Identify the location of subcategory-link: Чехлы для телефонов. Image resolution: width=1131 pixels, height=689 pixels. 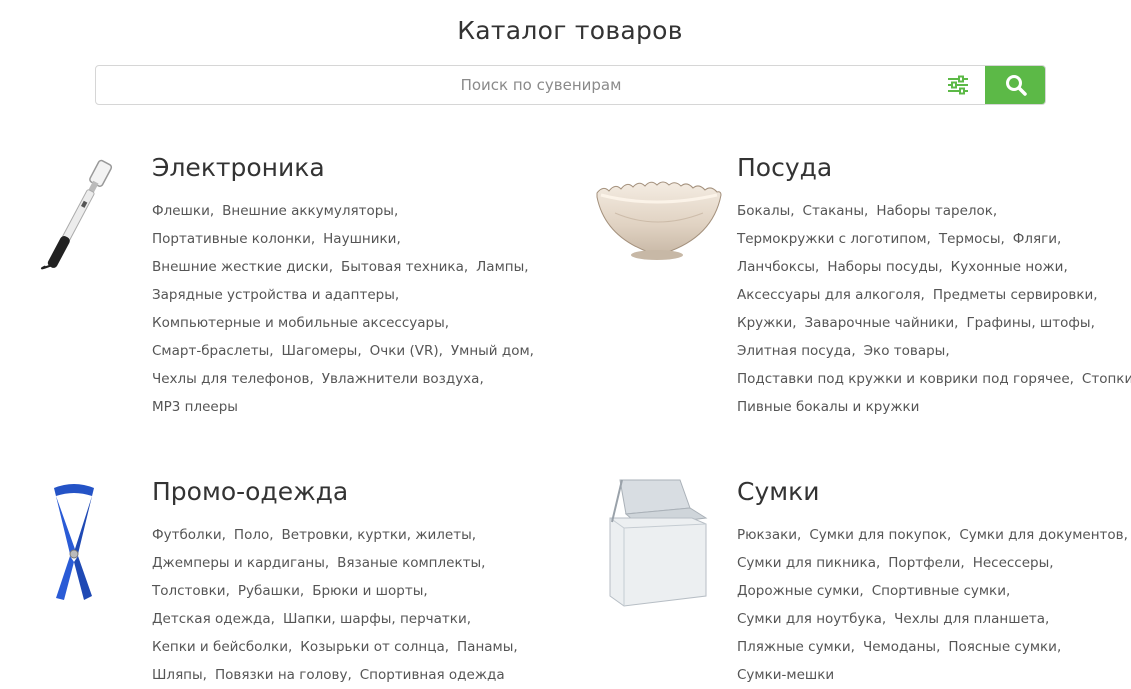
(230, 379).